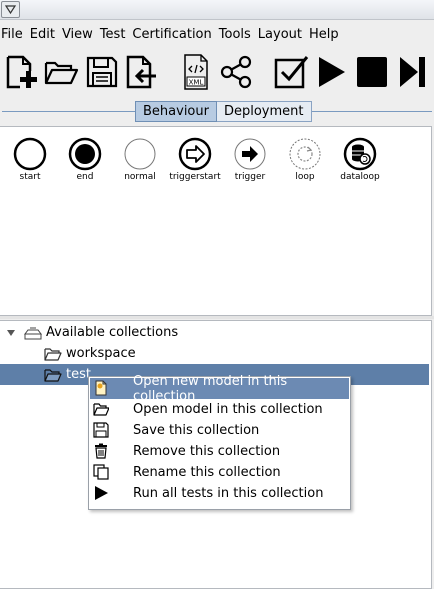 Image resolution: width=434 pixels, height=589 pixels. What do you see at coordinates (44, 35) in the screenshot?
I see `menu-edit: Edit` at bounding box center [44, 35].